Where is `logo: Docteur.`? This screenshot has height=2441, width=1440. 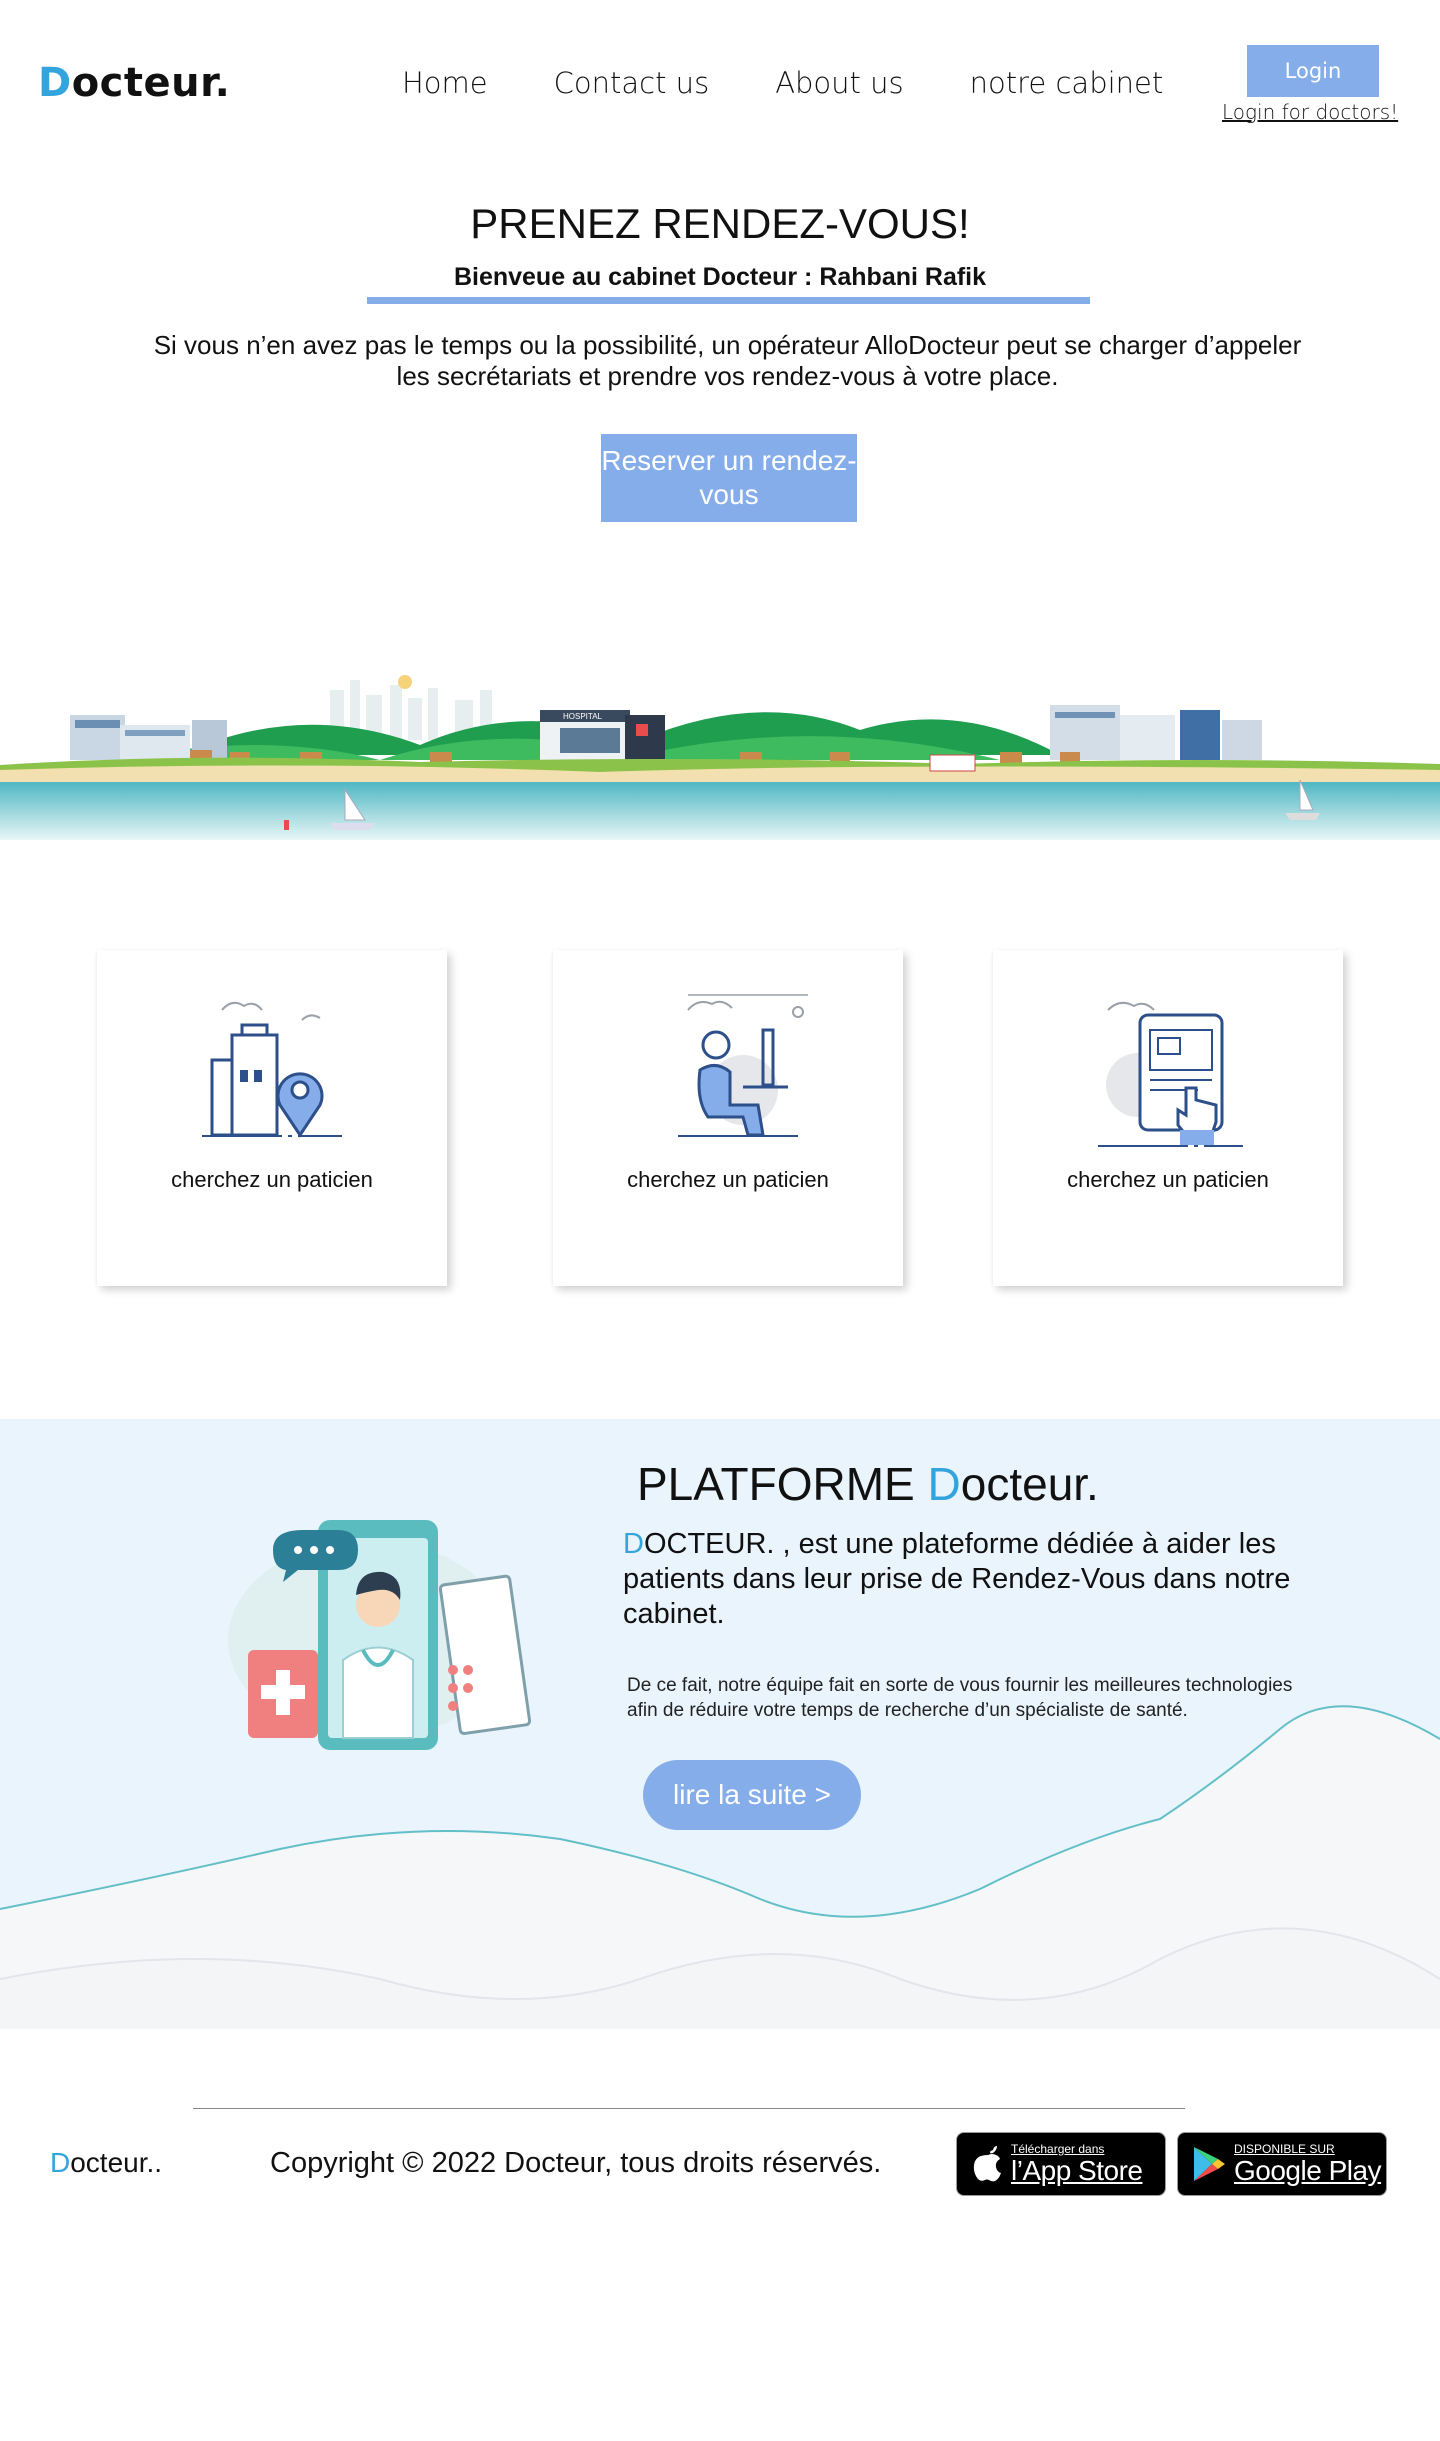
logo: Docteur. is located at coordinates (134, 83).